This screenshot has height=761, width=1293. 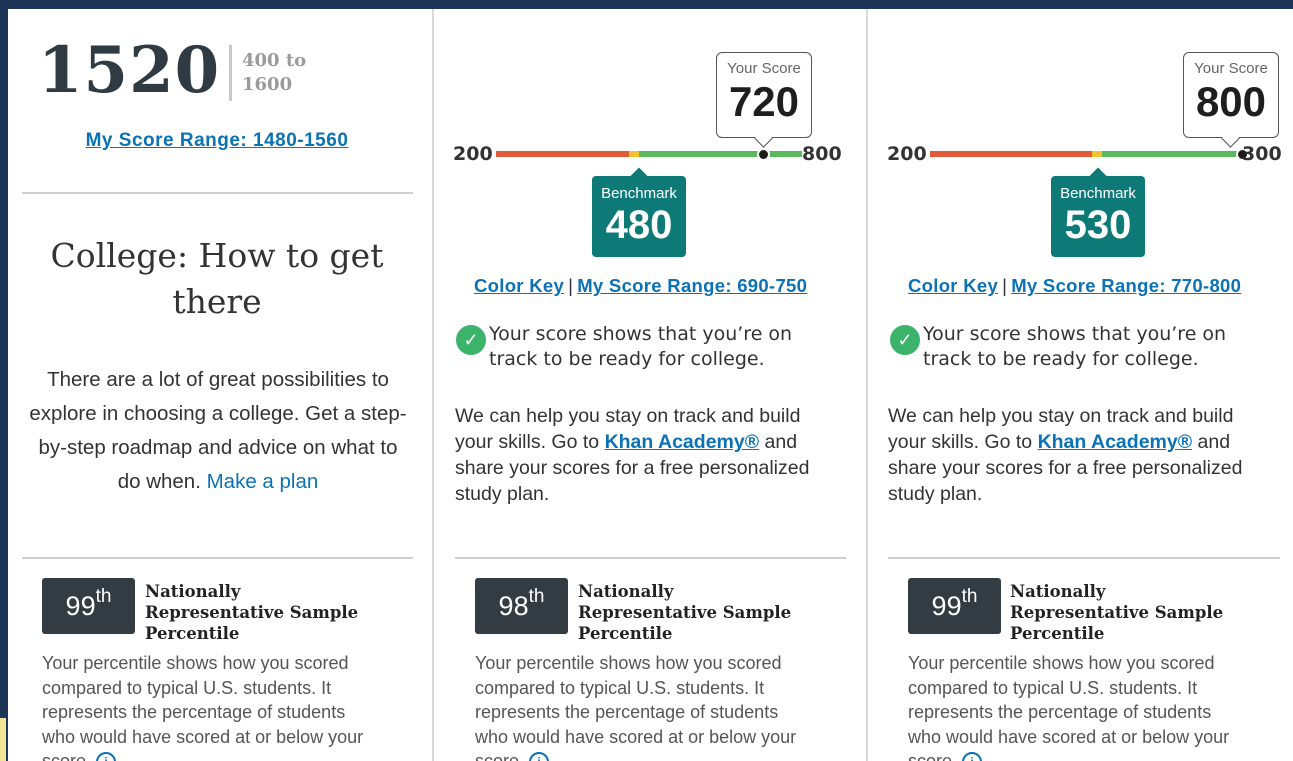 I want to click on your-score-value: 800, so click(x=1231, y=101).